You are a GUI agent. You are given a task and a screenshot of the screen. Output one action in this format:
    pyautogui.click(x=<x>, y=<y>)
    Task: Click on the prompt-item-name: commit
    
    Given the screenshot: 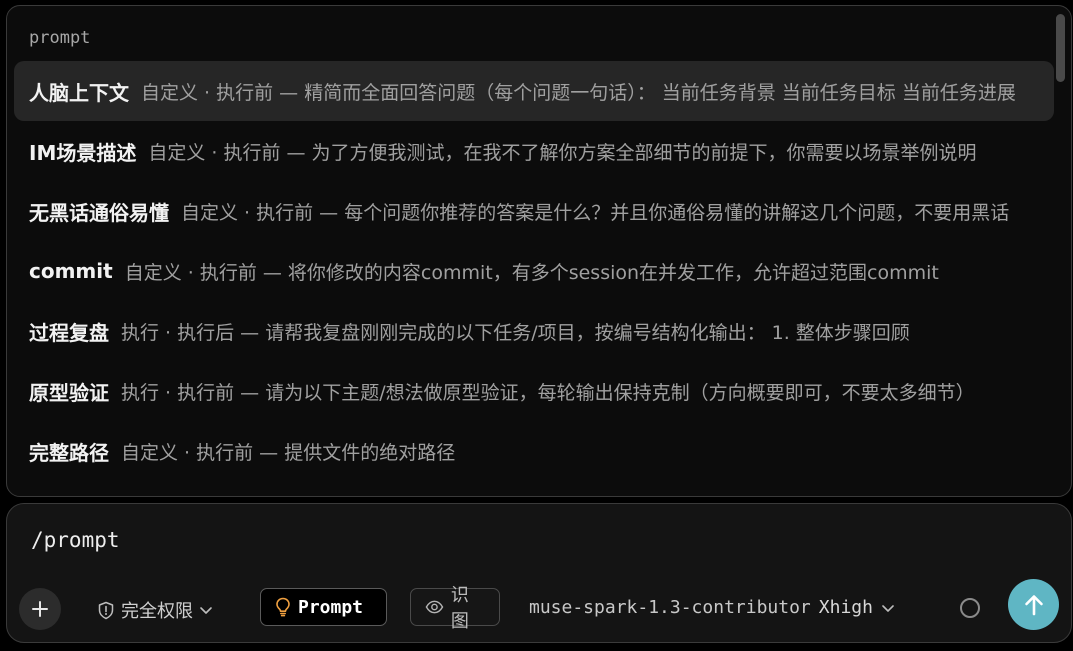 What is the action you would take?
    pyautogui.click(x=71, y=271)
    